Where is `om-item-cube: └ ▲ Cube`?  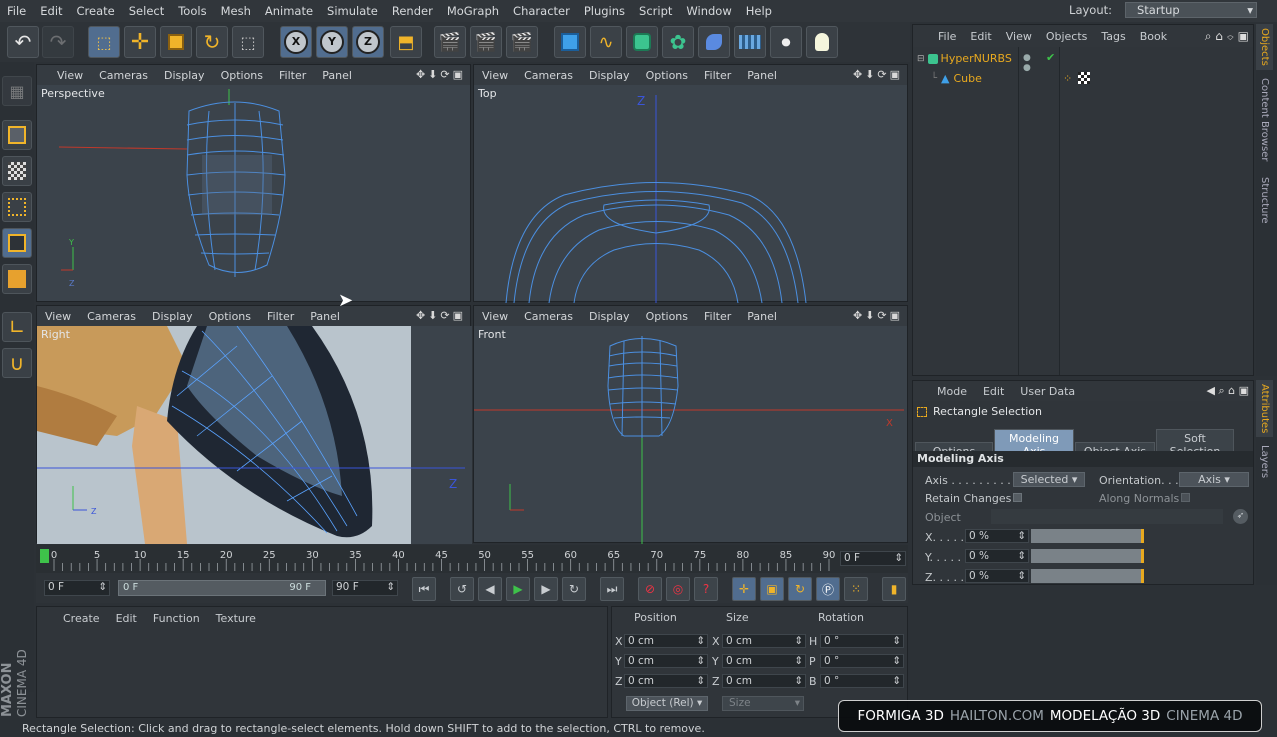 om-item-cube: └ ▲ Cube is located at coordinates (956, 78).